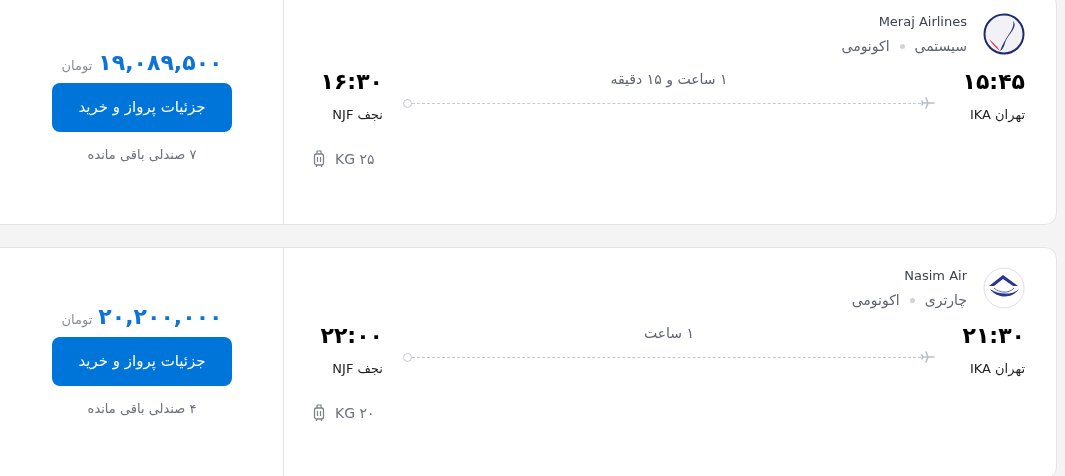 This screenshot has width=1065, height=476. Describe the element at coordinates (993, 336) in the screenshot. I see `departure-time: ۲۱:۳۰` at that location.